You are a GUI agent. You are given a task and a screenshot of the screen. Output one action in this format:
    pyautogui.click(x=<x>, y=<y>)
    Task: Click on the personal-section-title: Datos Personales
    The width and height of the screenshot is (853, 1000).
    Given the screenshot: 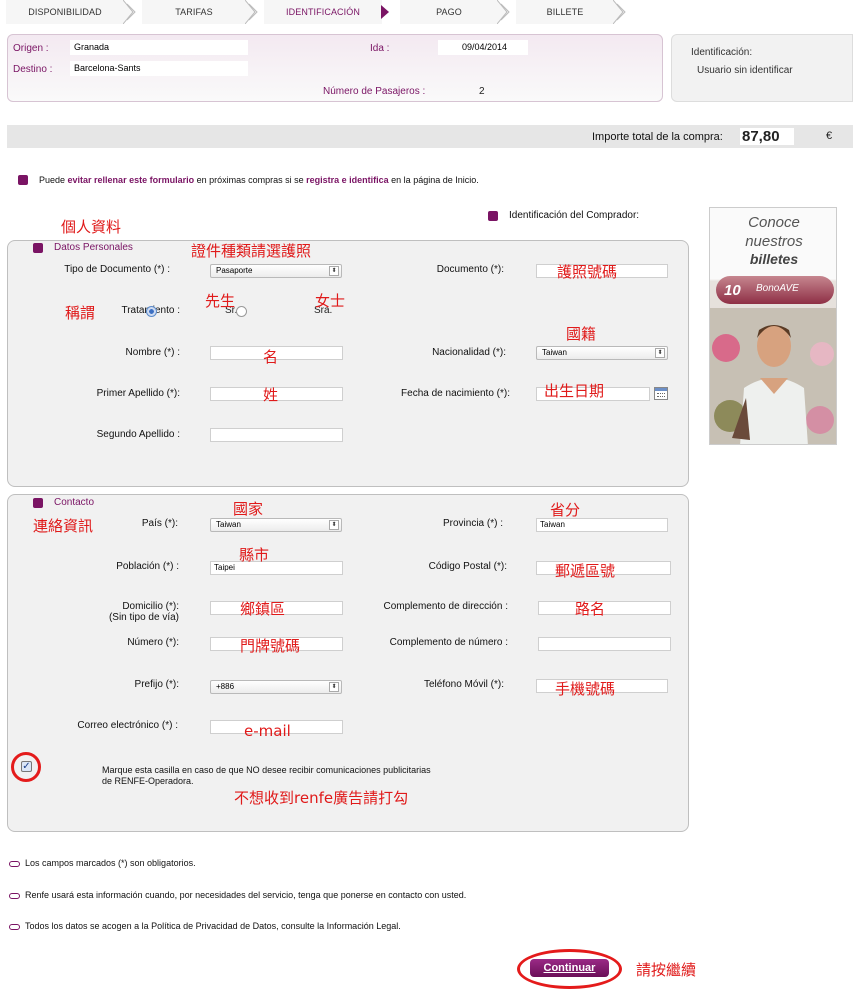 What is the action you would take?
    pyautogui.click(x=93, y=247)
    